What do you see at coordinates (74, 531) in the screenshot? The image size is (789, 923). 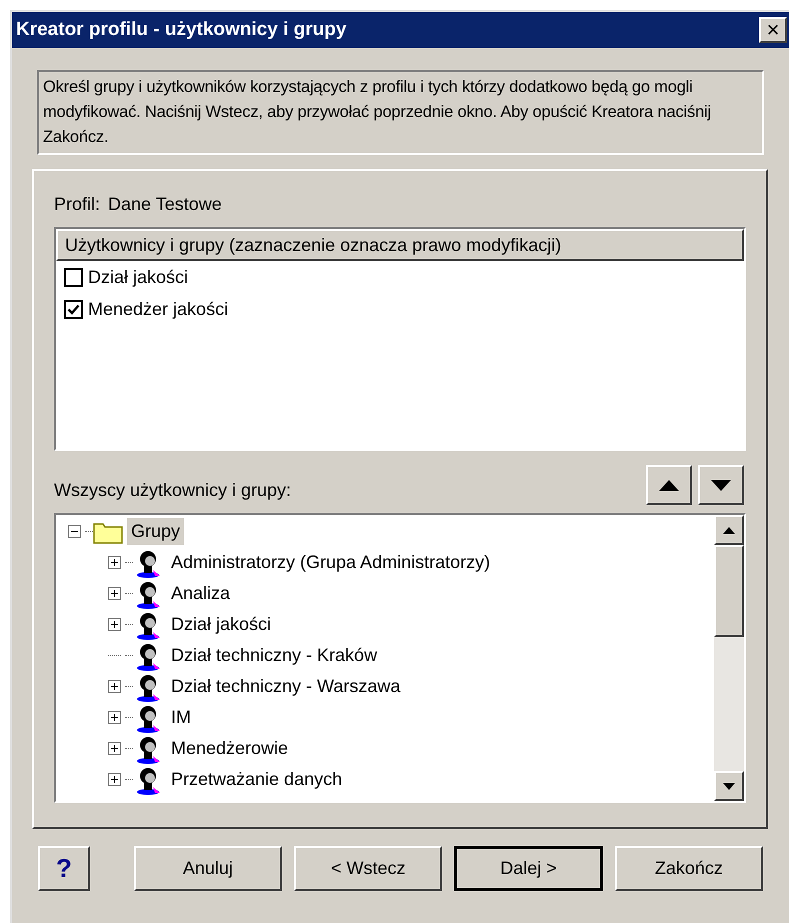 I see `collapse-icon` at bounding box center [74, 531].